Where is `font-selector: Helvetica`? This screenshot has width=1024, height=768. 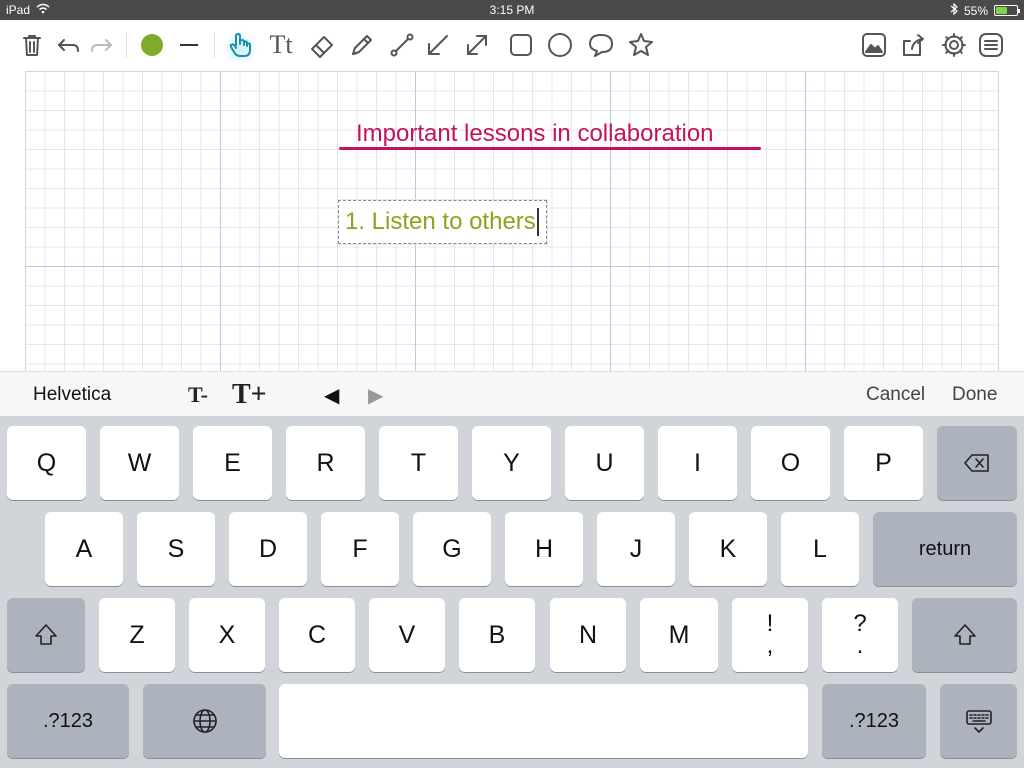
font-selector: Helvetica is located at coordinates (72, 395).